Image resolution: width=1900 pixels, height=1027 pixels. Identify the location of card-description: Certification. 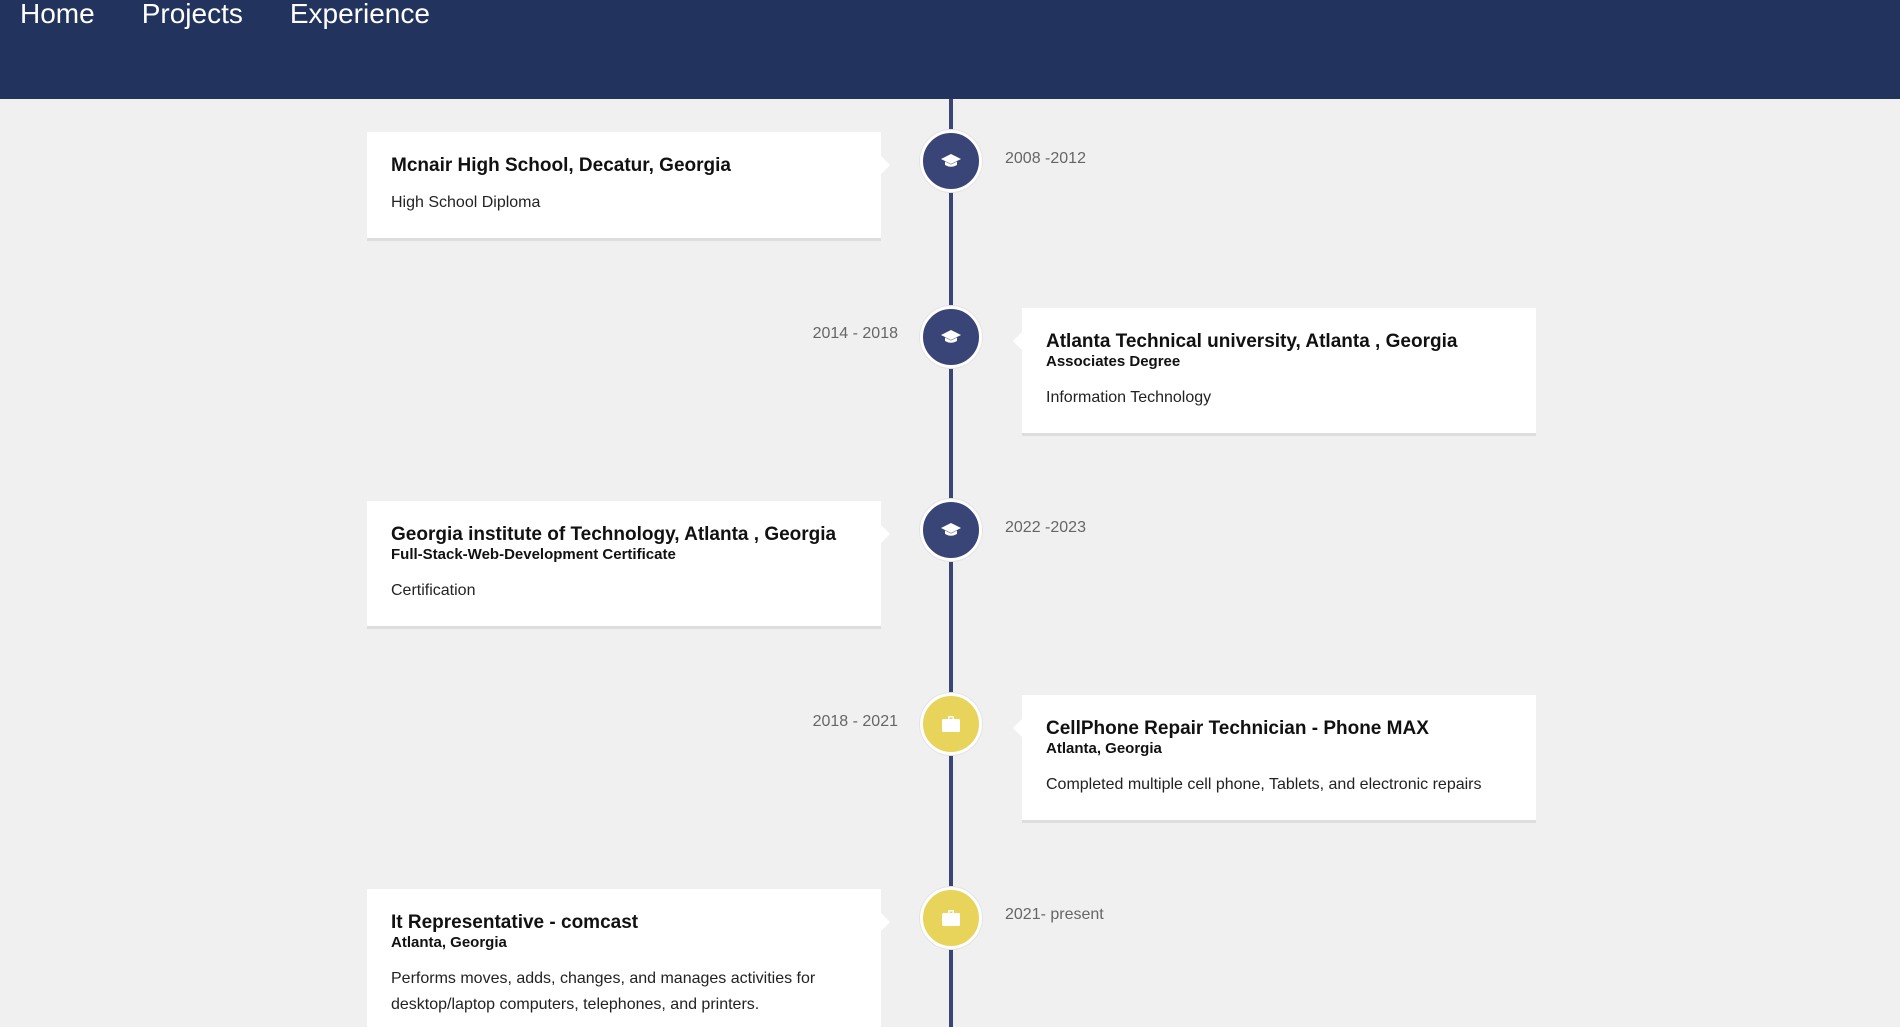
(433, 590).